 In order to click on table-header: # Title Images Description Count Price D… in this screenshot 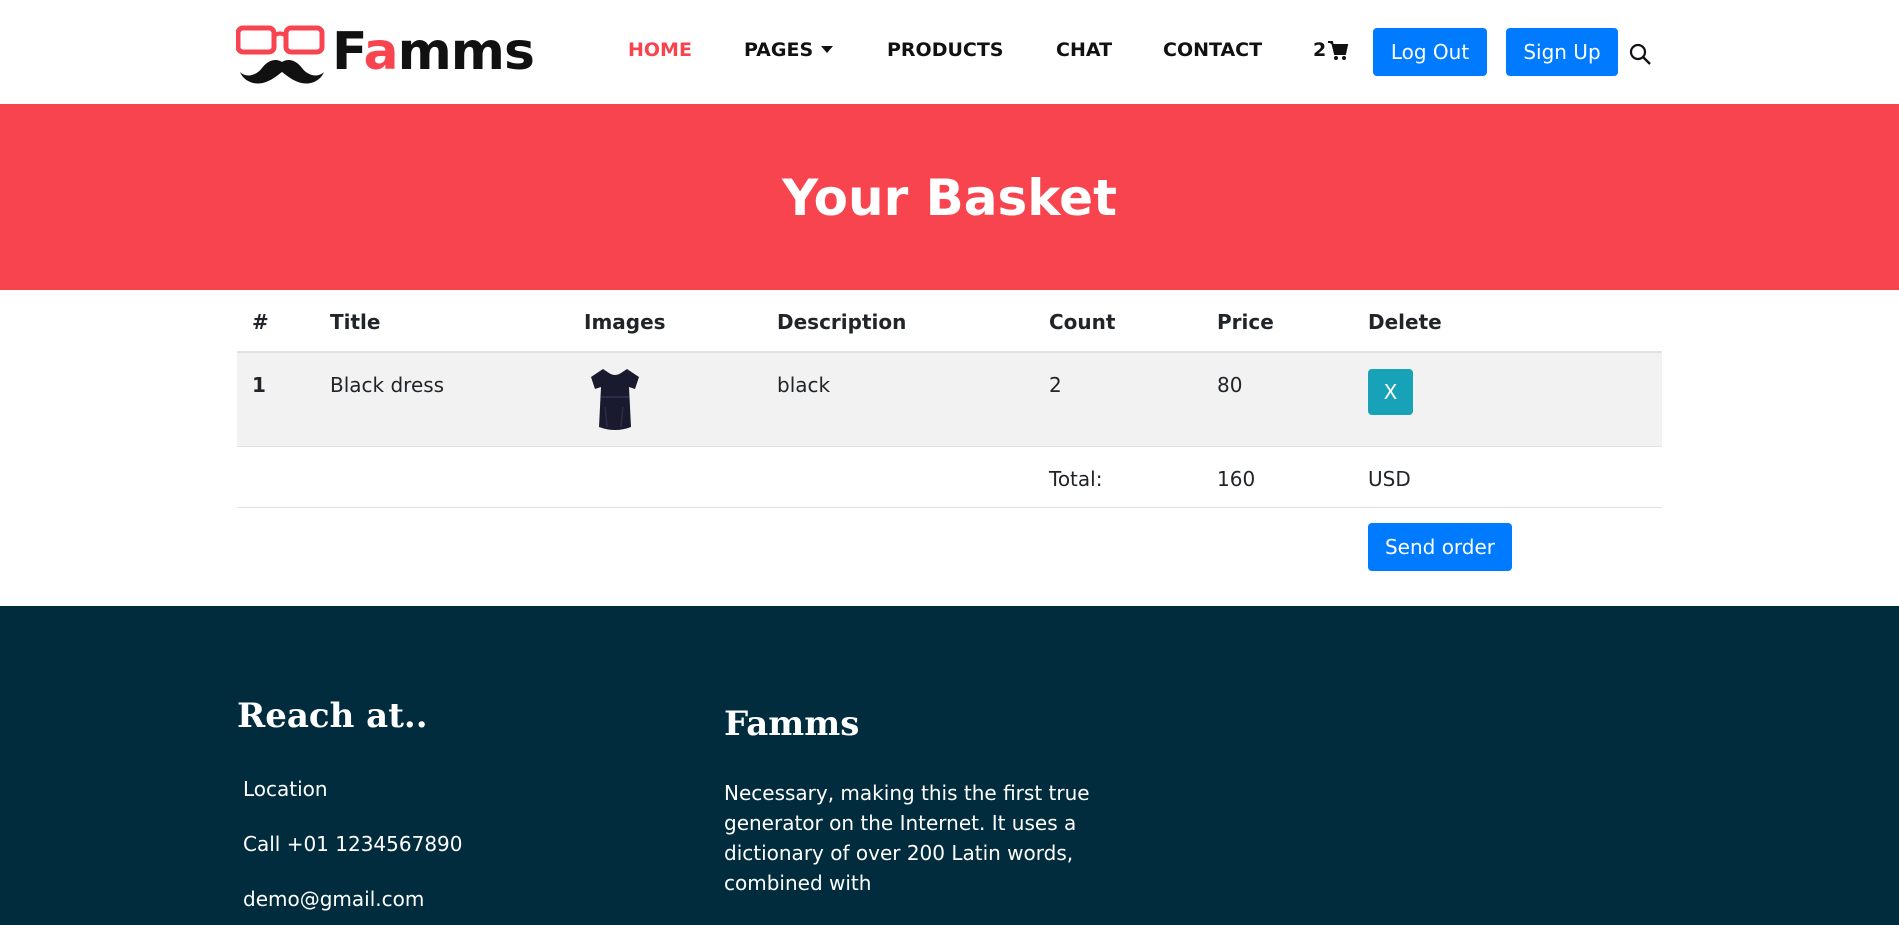, I will do `click(949, 321)`.